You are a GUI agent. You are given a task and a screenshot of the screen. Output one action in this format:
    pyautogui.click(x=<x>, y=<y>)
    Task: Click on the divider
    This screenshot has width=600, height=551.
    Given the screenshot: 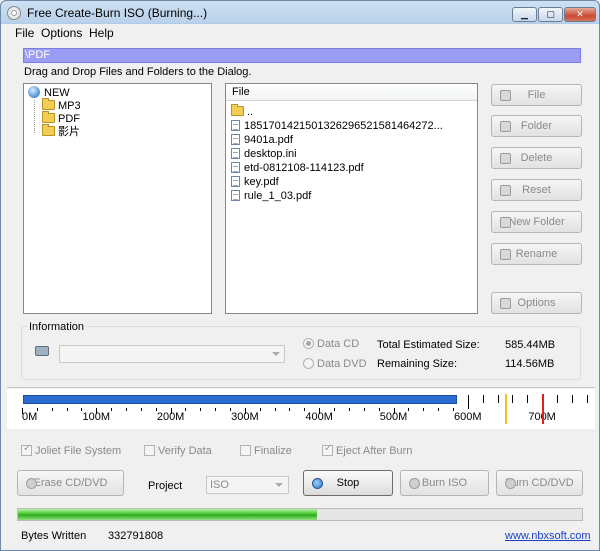 What is the action you would take?
    pyautogui.click(x=301, y=387)
    